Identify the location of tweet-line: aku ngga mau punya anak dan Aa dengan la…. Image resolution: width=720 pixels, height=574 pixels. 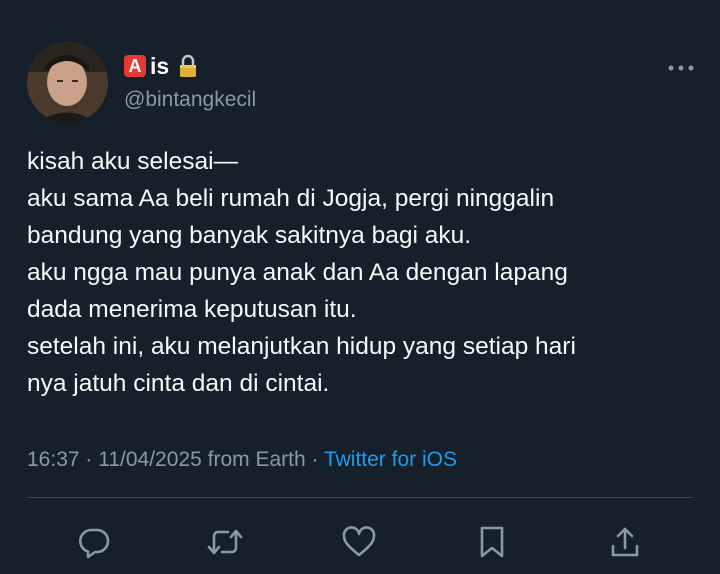
(297, 272).